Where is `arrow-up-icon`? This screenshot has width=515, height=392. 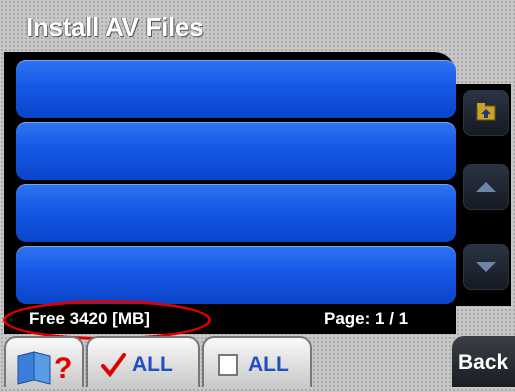
arrow-up-icon is located at coordinates (486, 187).